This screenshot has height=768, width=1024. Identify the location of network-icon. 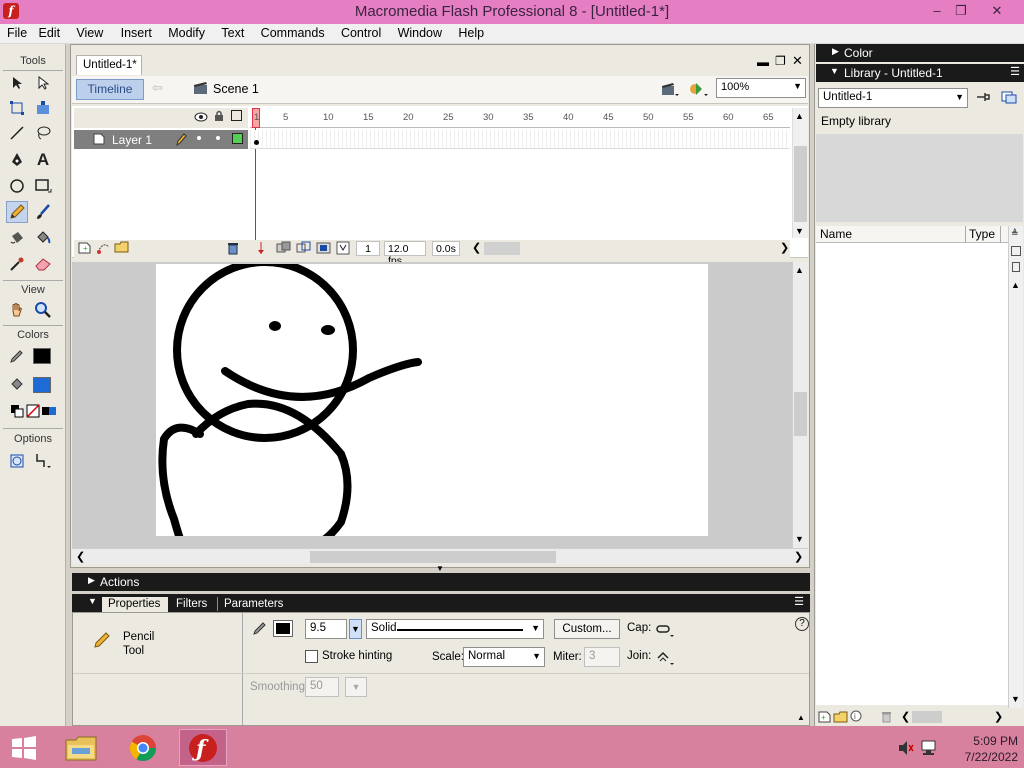
(929, 749).